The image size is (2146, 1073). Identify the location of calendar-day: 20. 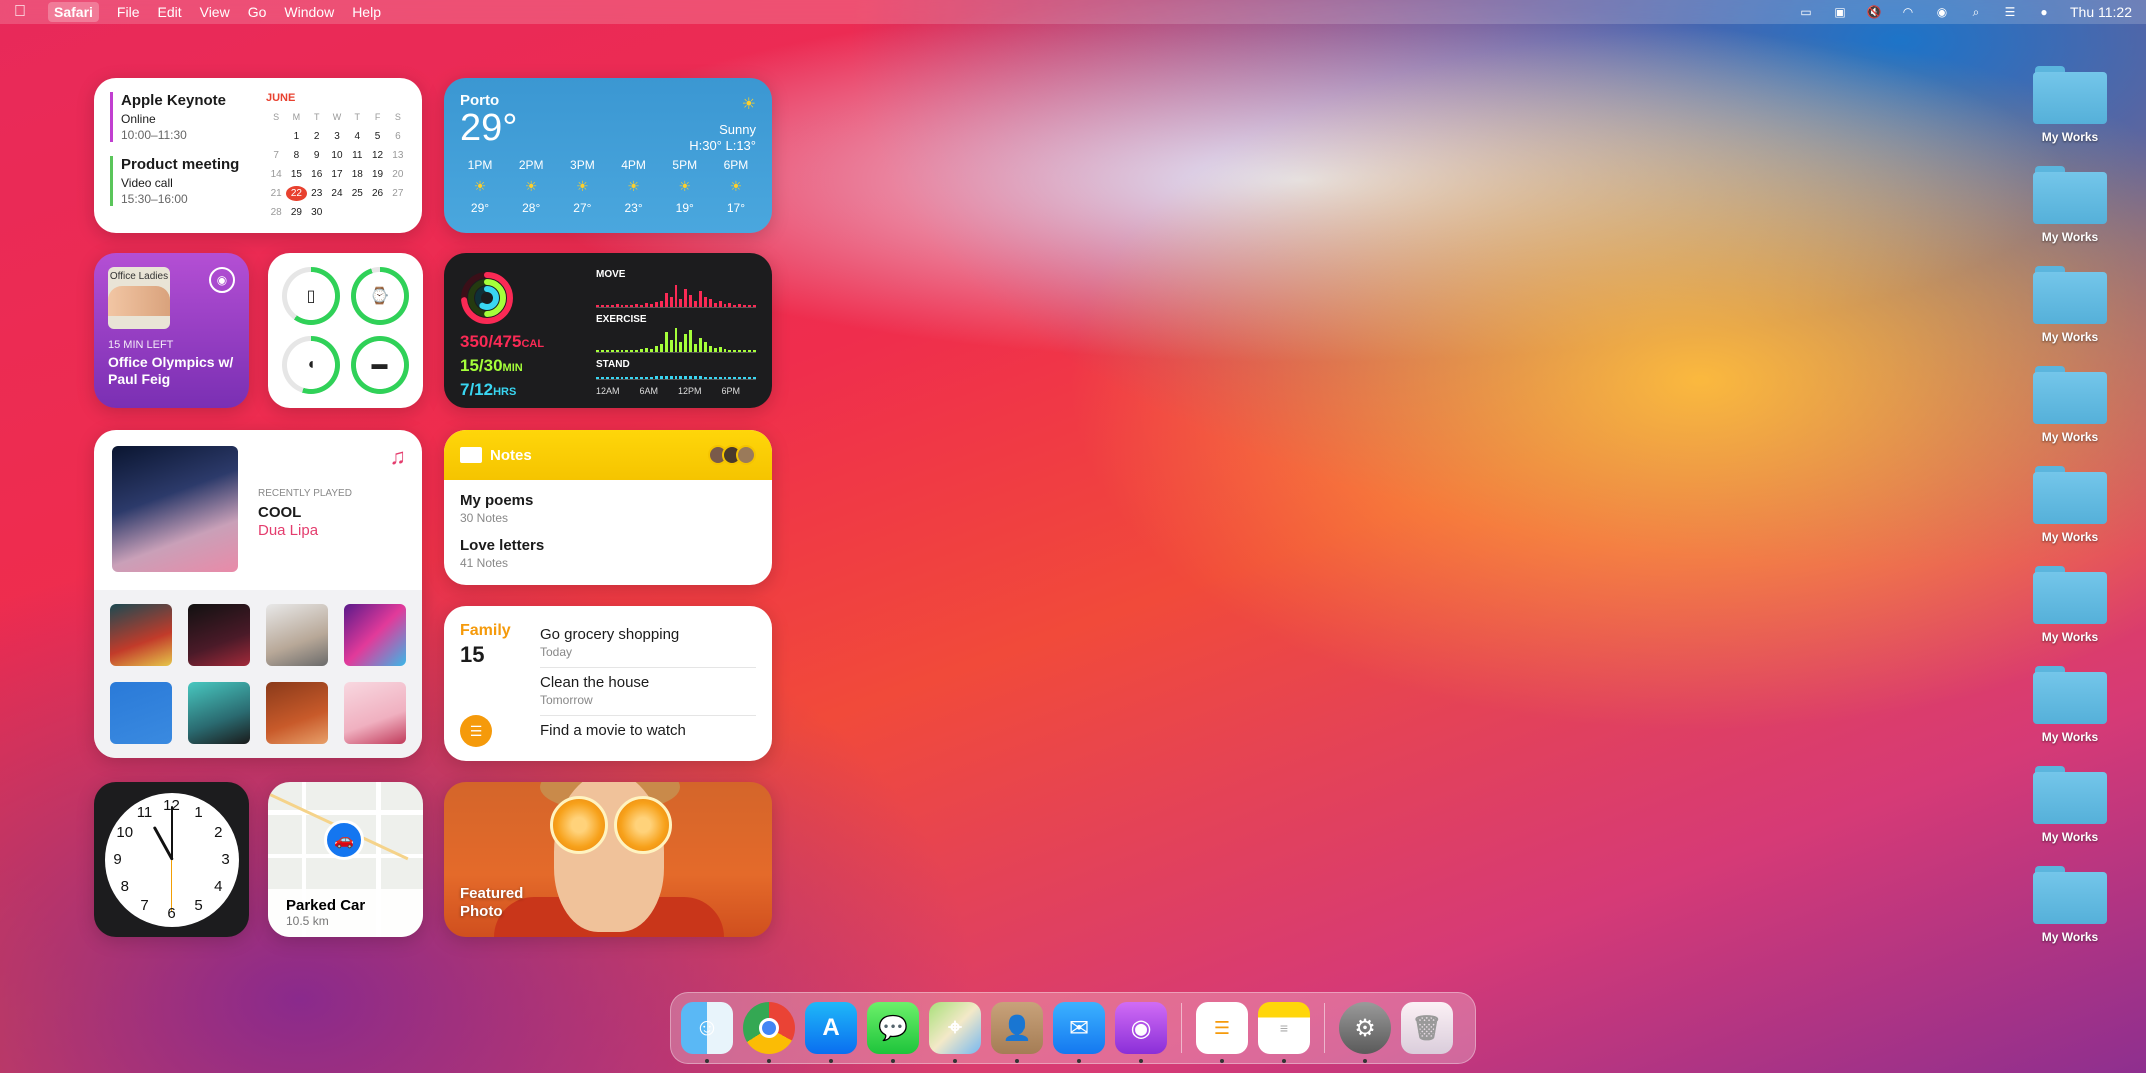
(398, 174).